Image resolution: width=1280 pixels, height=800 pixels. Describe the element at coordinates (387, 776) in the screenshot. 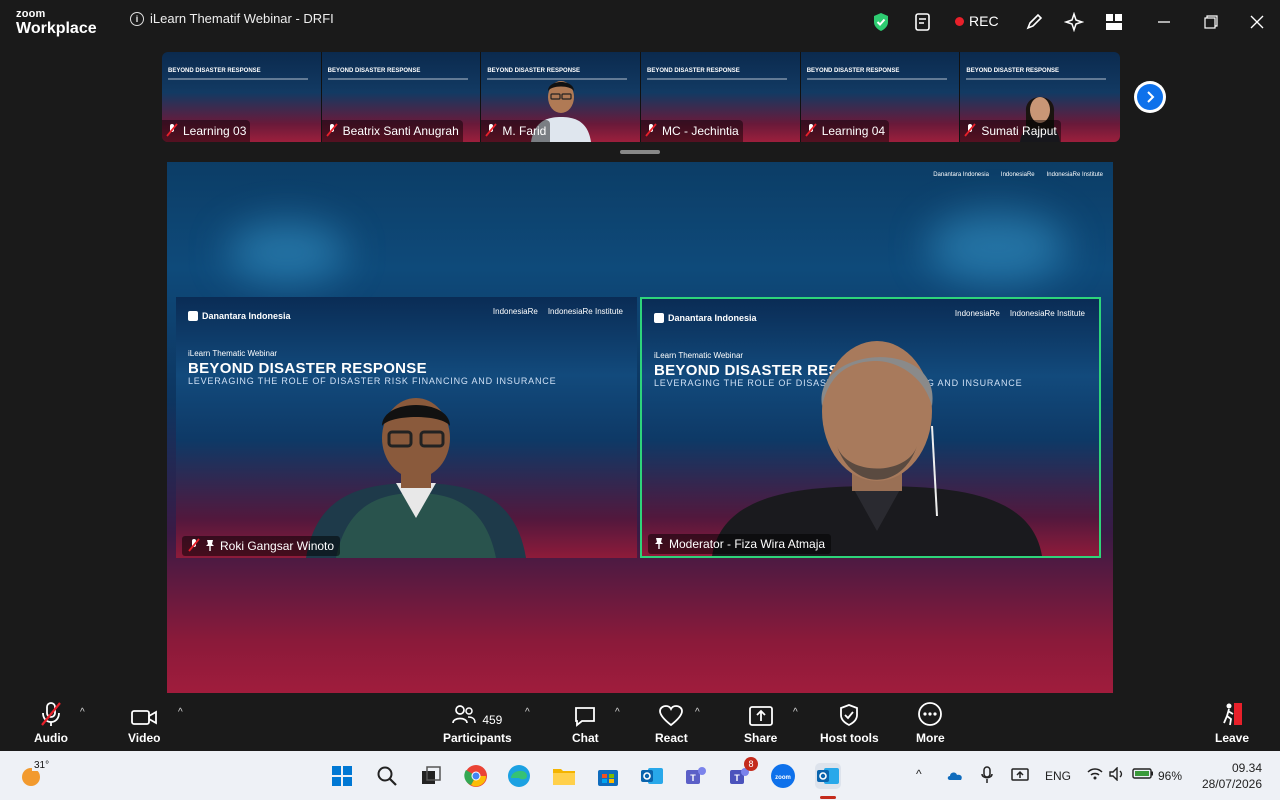

I see `search-icon` at that location.